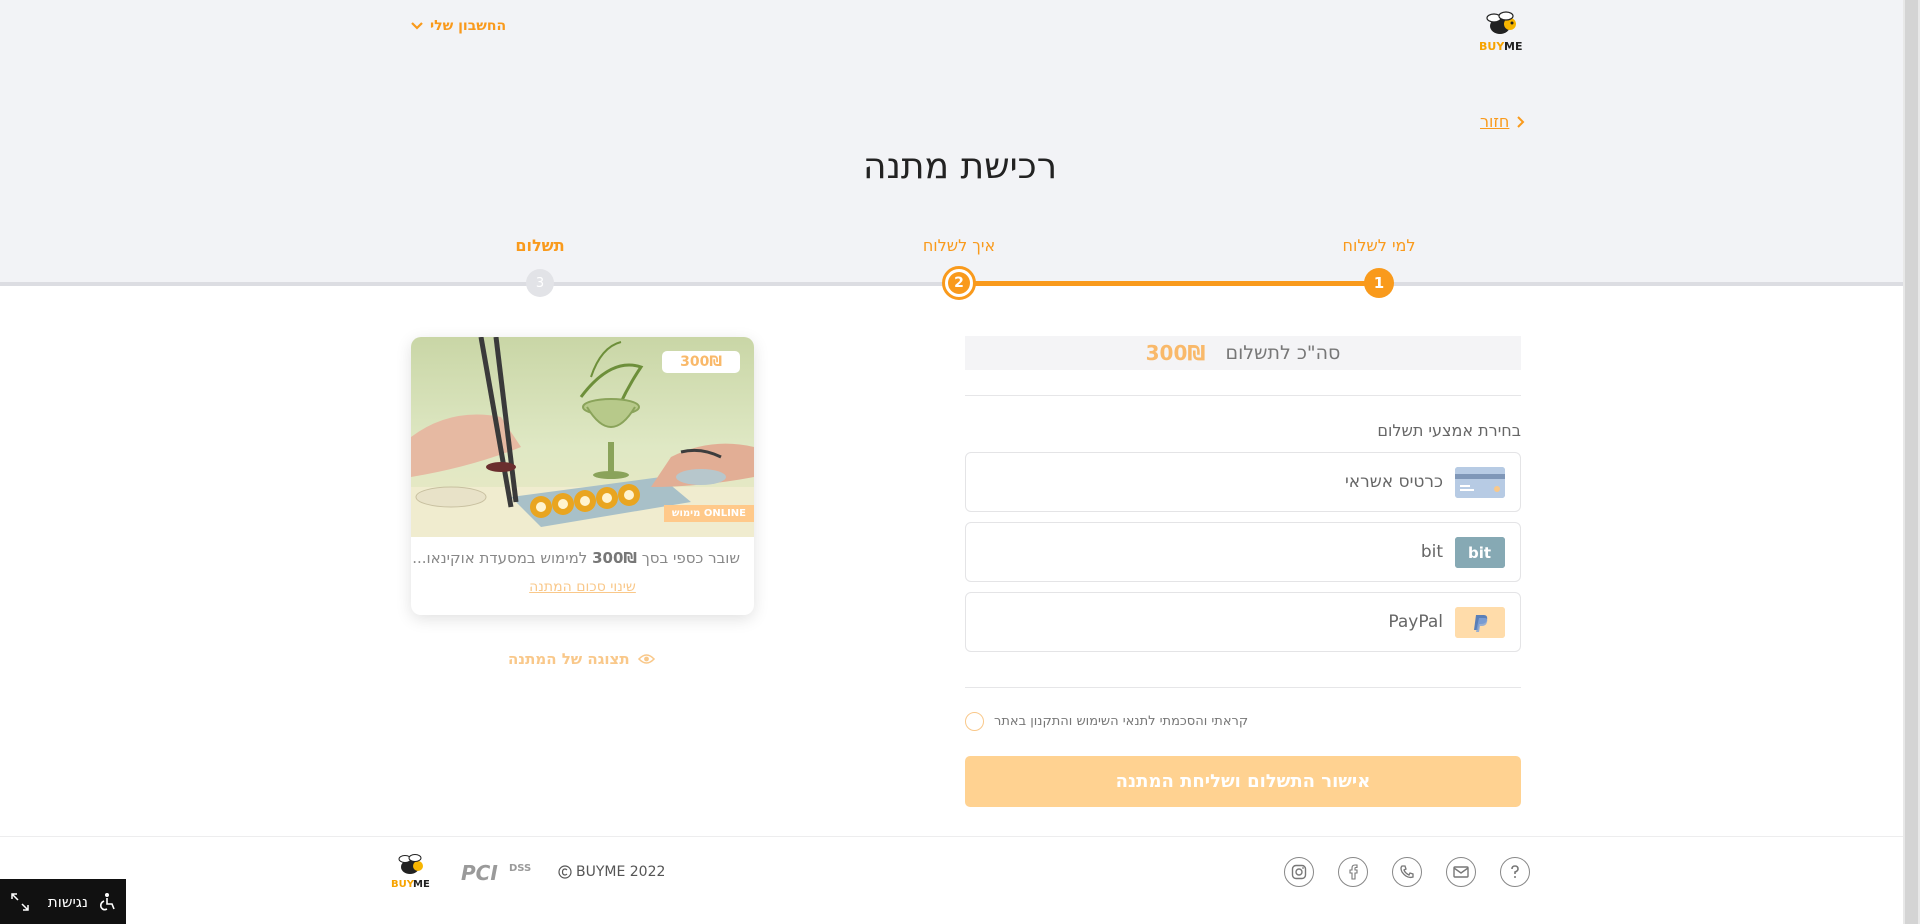 This screenshot has height=924, width=1920. What do you see at coordinates (1243, 622) in the screenshot?
I see `payment-option-paypal: PayPal` at bounding box center [1243, 622].